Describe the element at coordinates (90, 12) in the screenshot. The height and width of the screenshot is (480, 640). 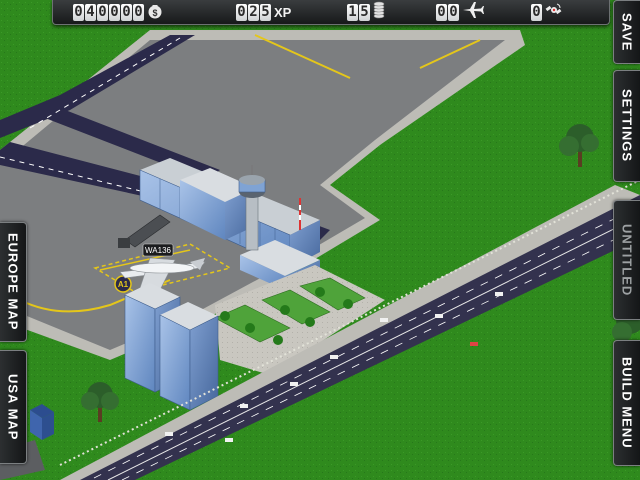
I see `money-digit: 4` at that location.